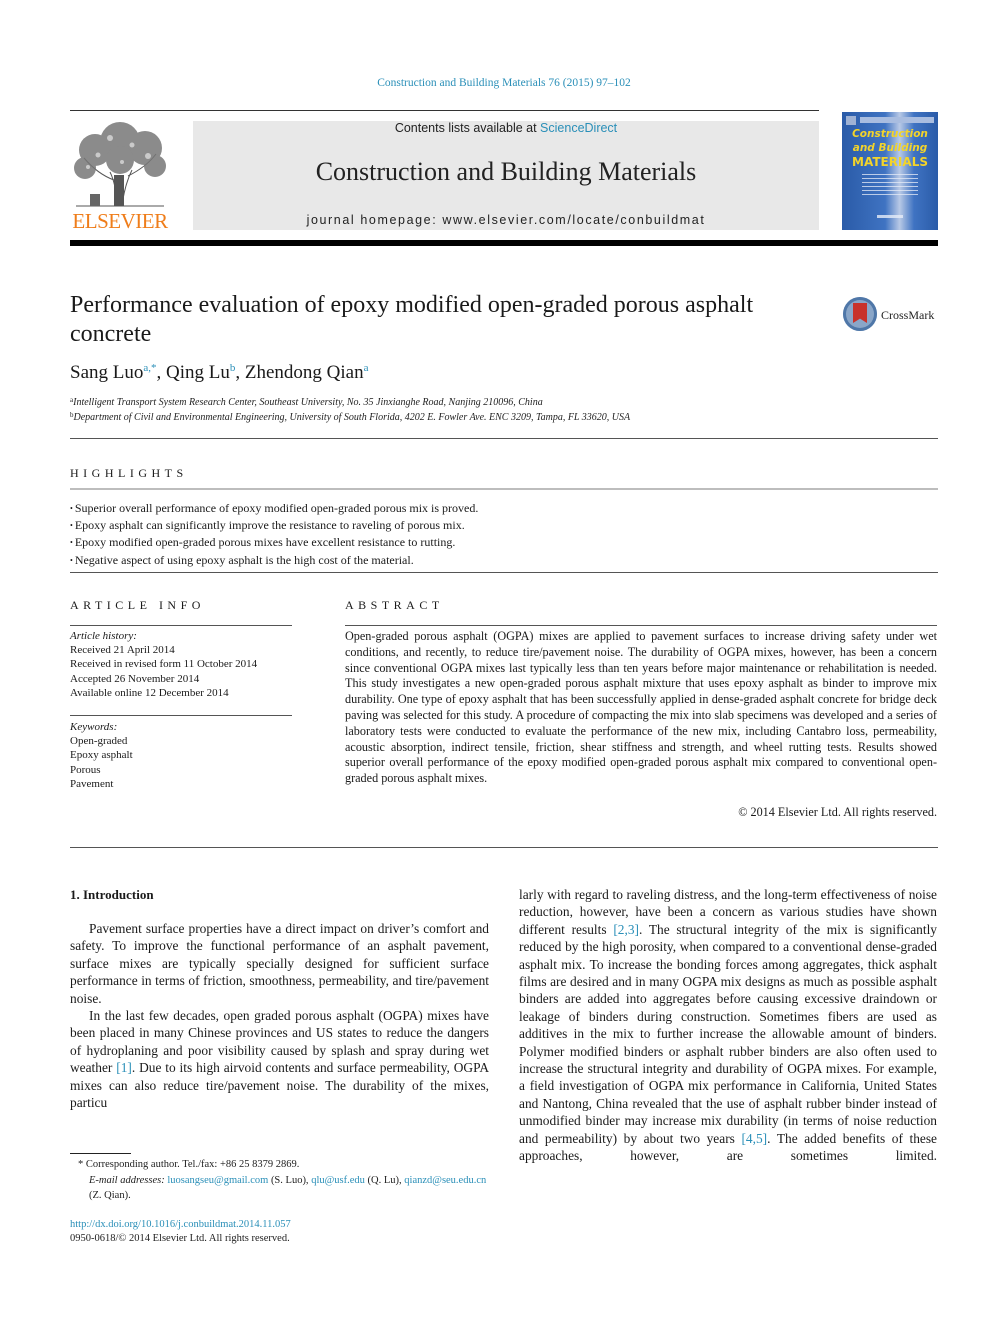 The height and width of the screenshot is (1323, 992). I want to click on article-info-heading: ARTICLE INFO, so click(137, 605).